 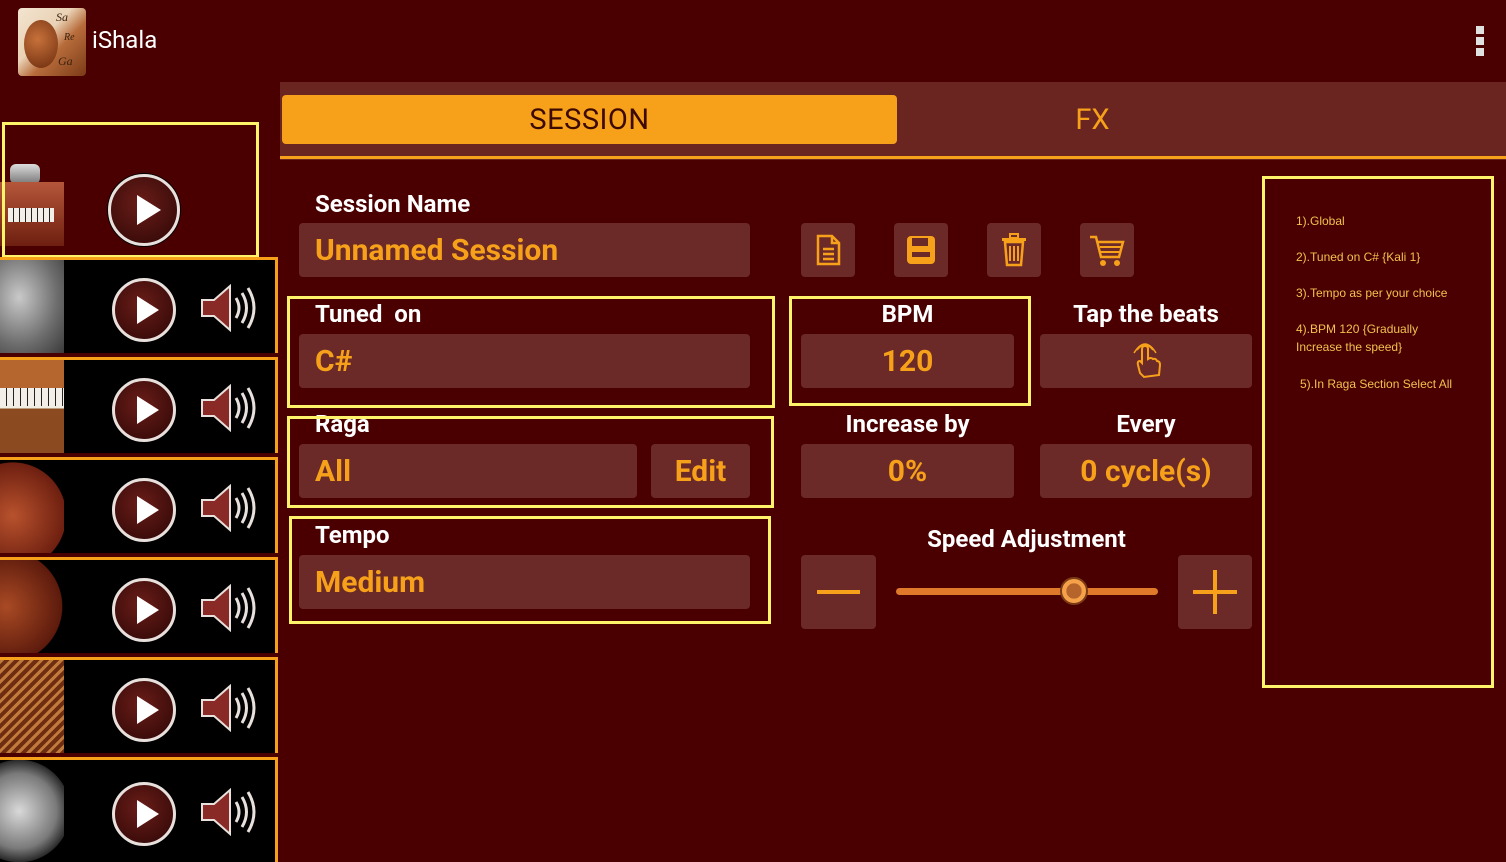 What do you see at coordinates (1146, 424) in the screenshot?
I see `every-label: Every` at bounding box center [1146, 424].